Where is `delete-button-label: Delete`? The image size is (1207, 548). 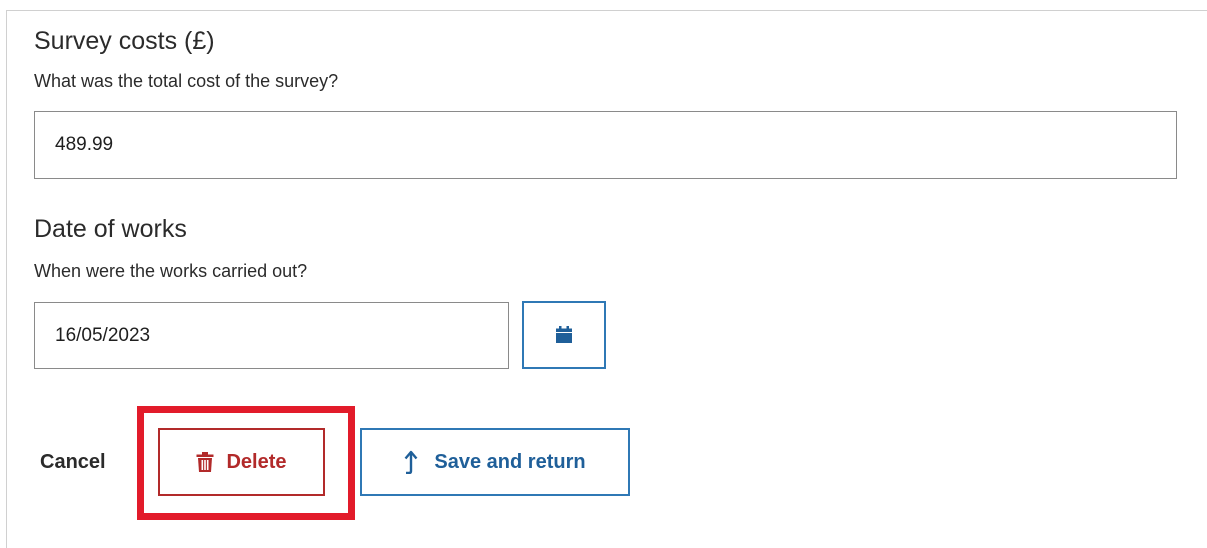
delete-button-label: Delete is located at coordinates (256, 461).